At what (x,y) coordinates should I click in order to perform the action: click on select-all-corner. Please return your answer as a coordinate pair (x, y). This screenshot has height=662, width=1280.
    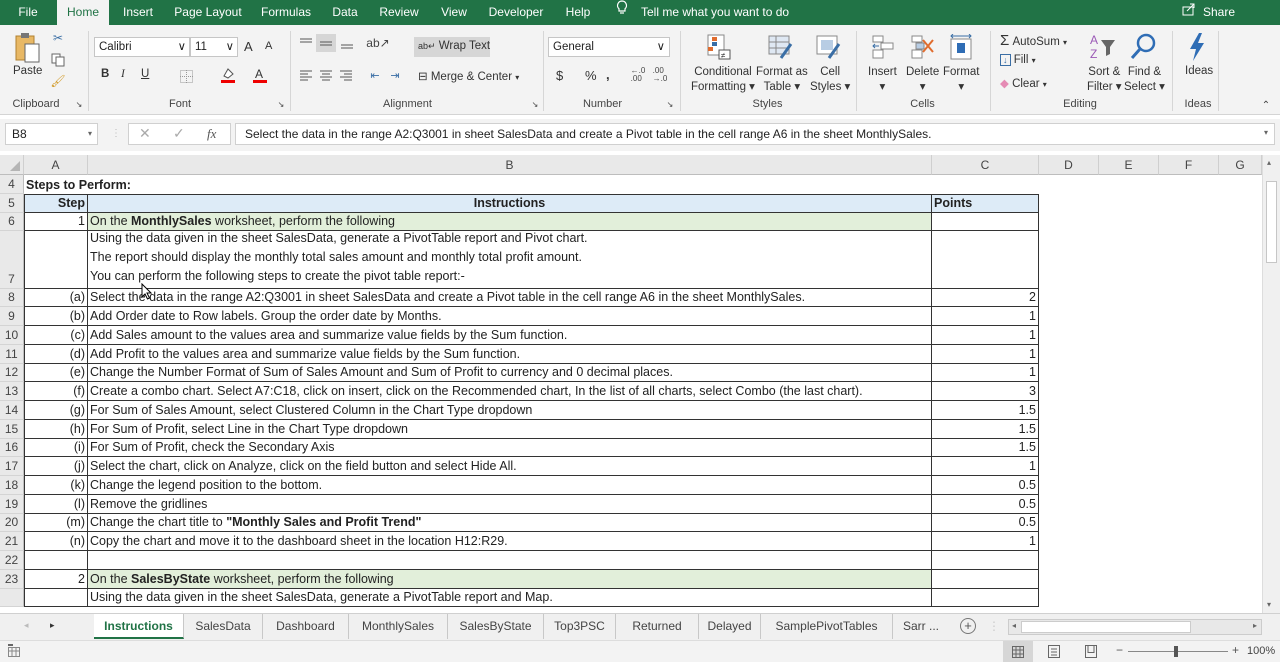
    Looking at the image, I should click on (12, 165).